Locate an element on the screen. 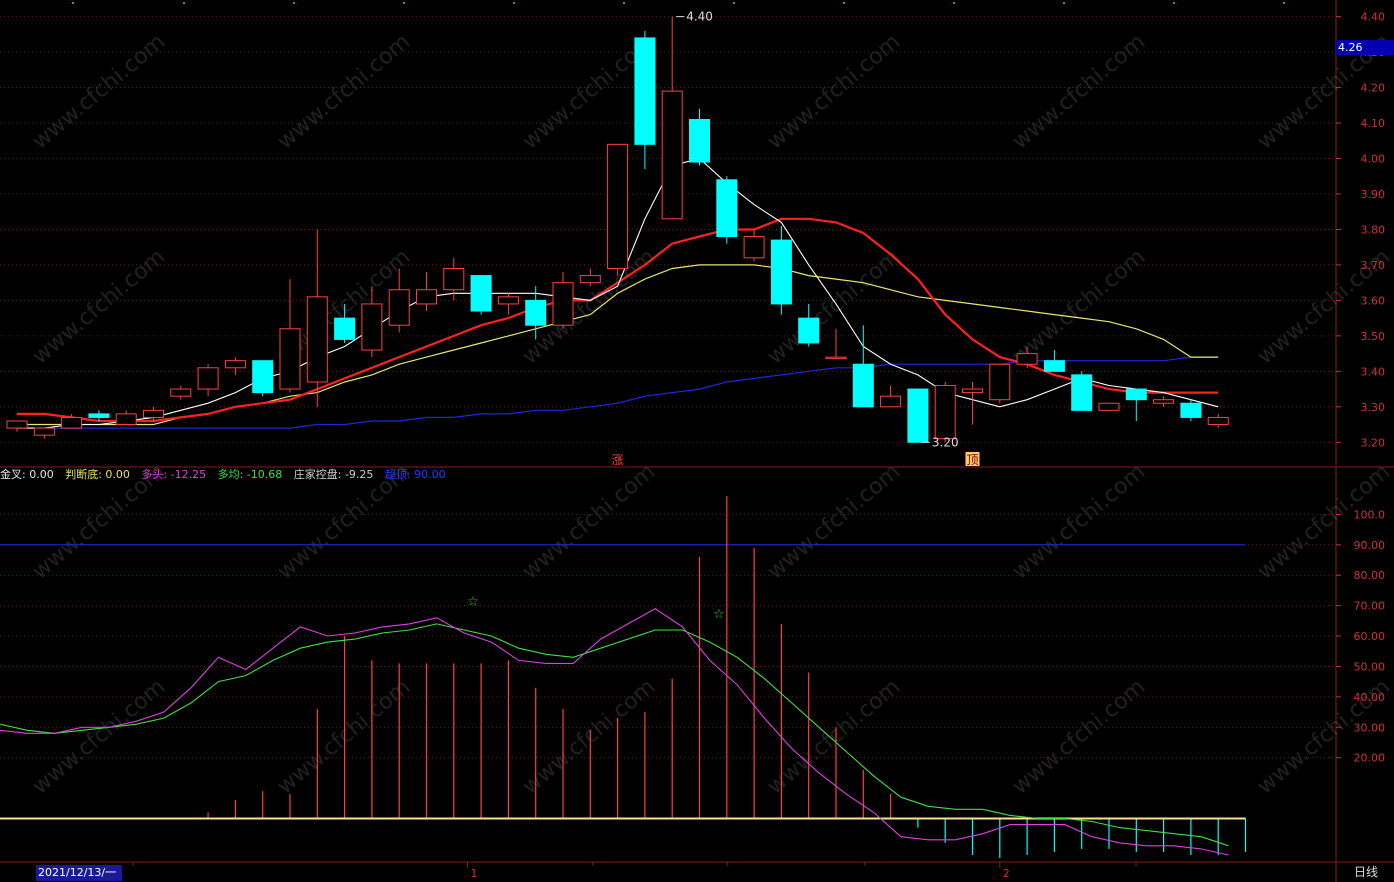 Image resolution: width=1394 pixels, height=882 pixels. indicator-tick-label: 50.00 is located at coordinates (1370, 666).